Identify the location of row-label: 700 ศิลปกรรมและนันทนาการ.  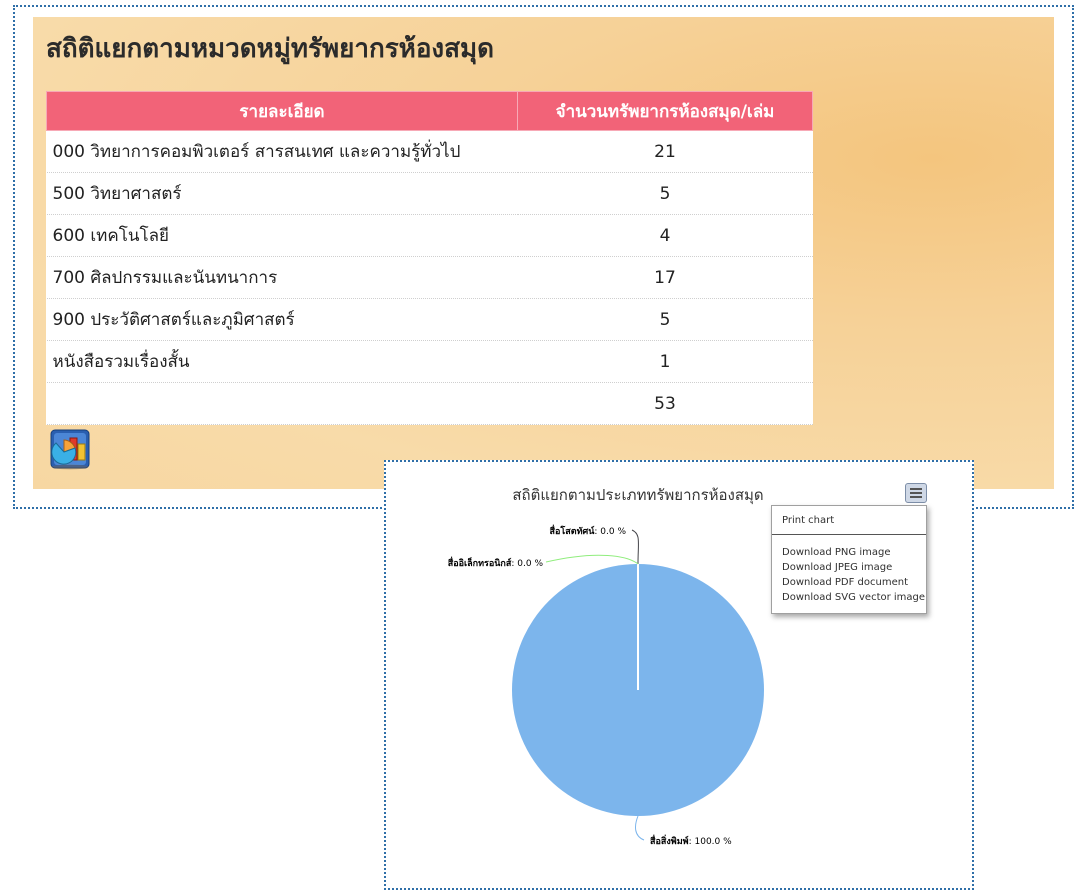
(282, 277).